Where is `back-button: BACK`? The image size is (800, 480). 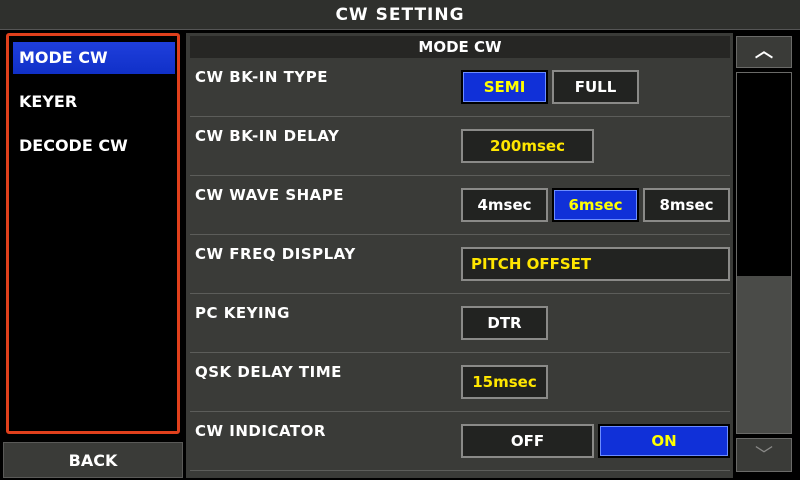 back-button: BACK is located at coordinates (93, 460).